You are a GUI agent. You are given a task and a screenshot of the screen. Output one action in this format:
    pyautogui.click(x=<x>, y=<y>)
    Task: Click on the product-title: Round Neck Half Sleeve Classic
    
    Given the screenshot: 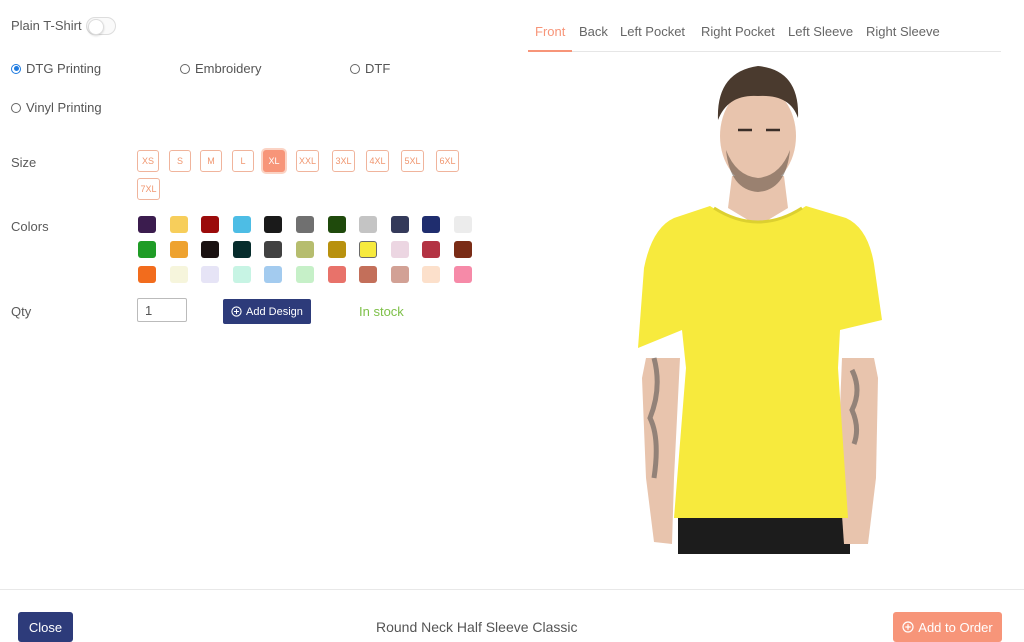 What is the action you would take?
    pyautogui.click(x=477, y=627)
    